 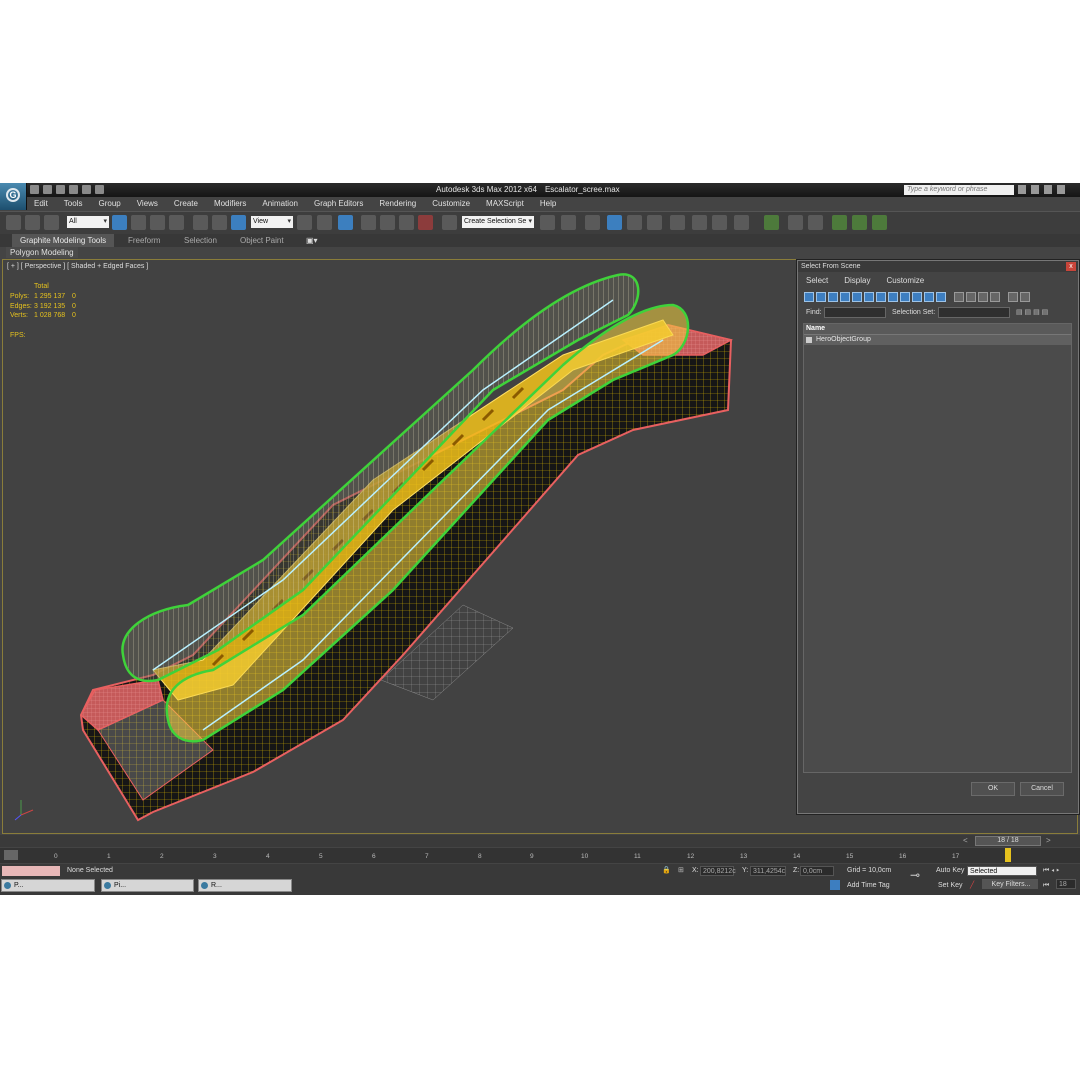 What do you see at coordinates (1035, 189) in the screenshot?
I see `star-icon` at bounding box center [1035, 189].